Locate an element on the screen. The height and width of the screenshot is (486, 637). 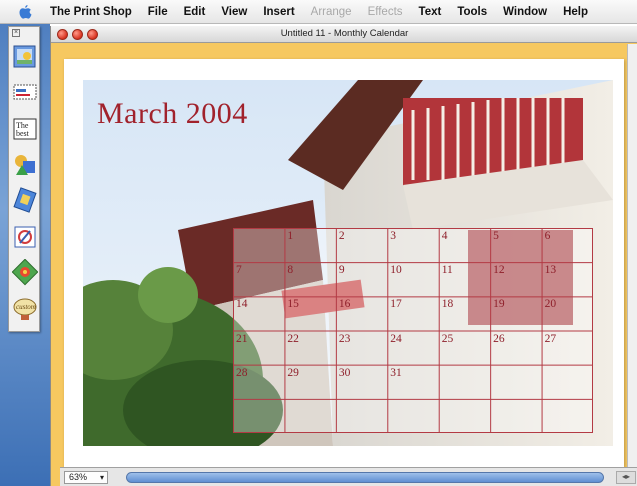
calendar-day-cell: 12 is located at coordinates (515, 279).